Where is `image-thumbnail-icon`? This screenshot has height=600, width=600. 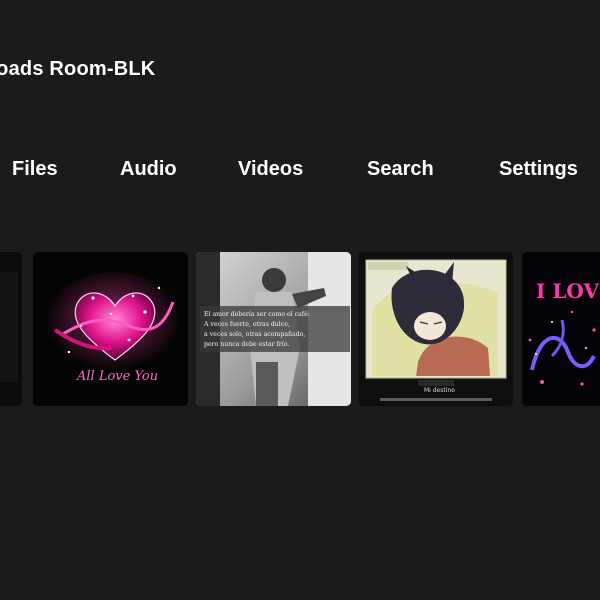 image-thumbnail-icon is located at coordinates (11, 329).